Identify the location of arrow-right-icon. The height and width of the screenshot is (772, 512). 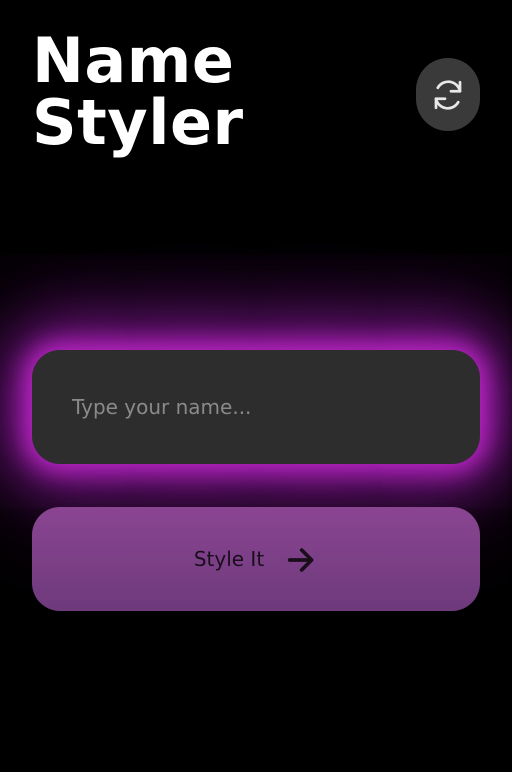
(300, 560).